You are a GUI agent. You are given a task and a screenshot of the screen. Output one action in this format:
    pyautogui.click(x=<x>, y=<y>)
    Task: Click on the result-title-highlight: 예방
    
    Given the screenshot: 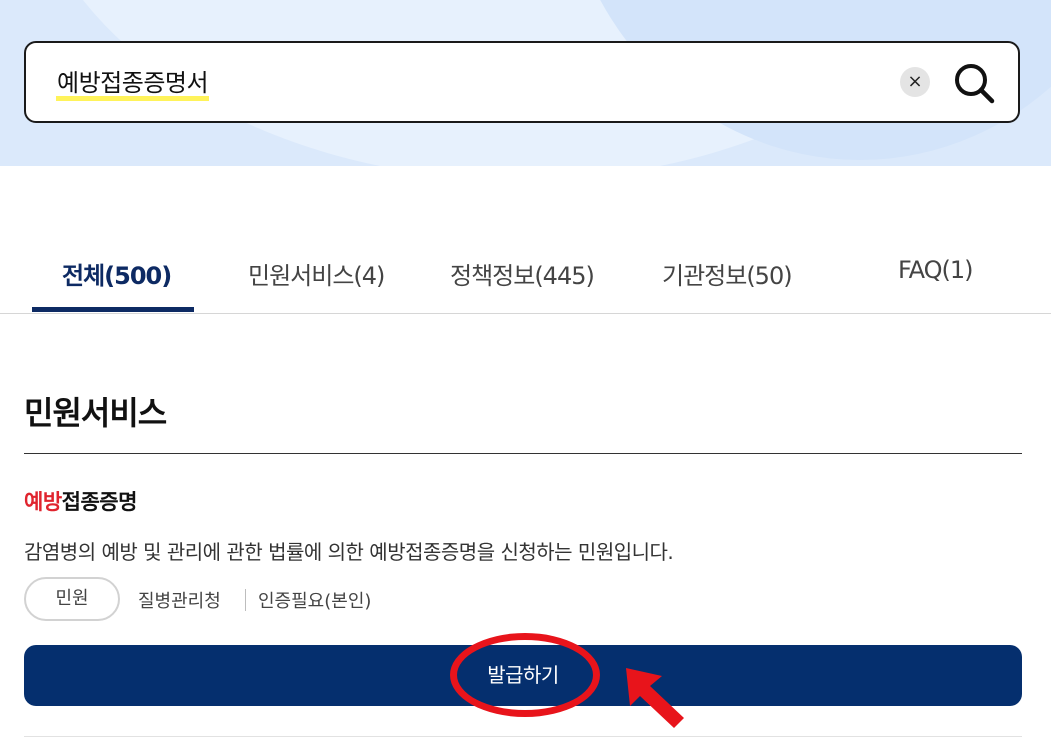 What is the action you would take?
    pyautogui.click(x=43, y=502)
    